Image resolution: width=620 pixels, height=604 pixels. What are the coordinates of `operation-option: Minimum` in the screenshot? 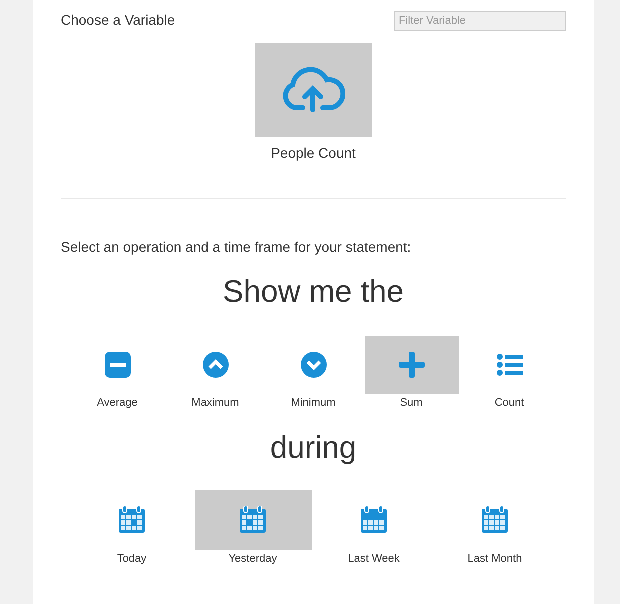 It's located at (313, 374).